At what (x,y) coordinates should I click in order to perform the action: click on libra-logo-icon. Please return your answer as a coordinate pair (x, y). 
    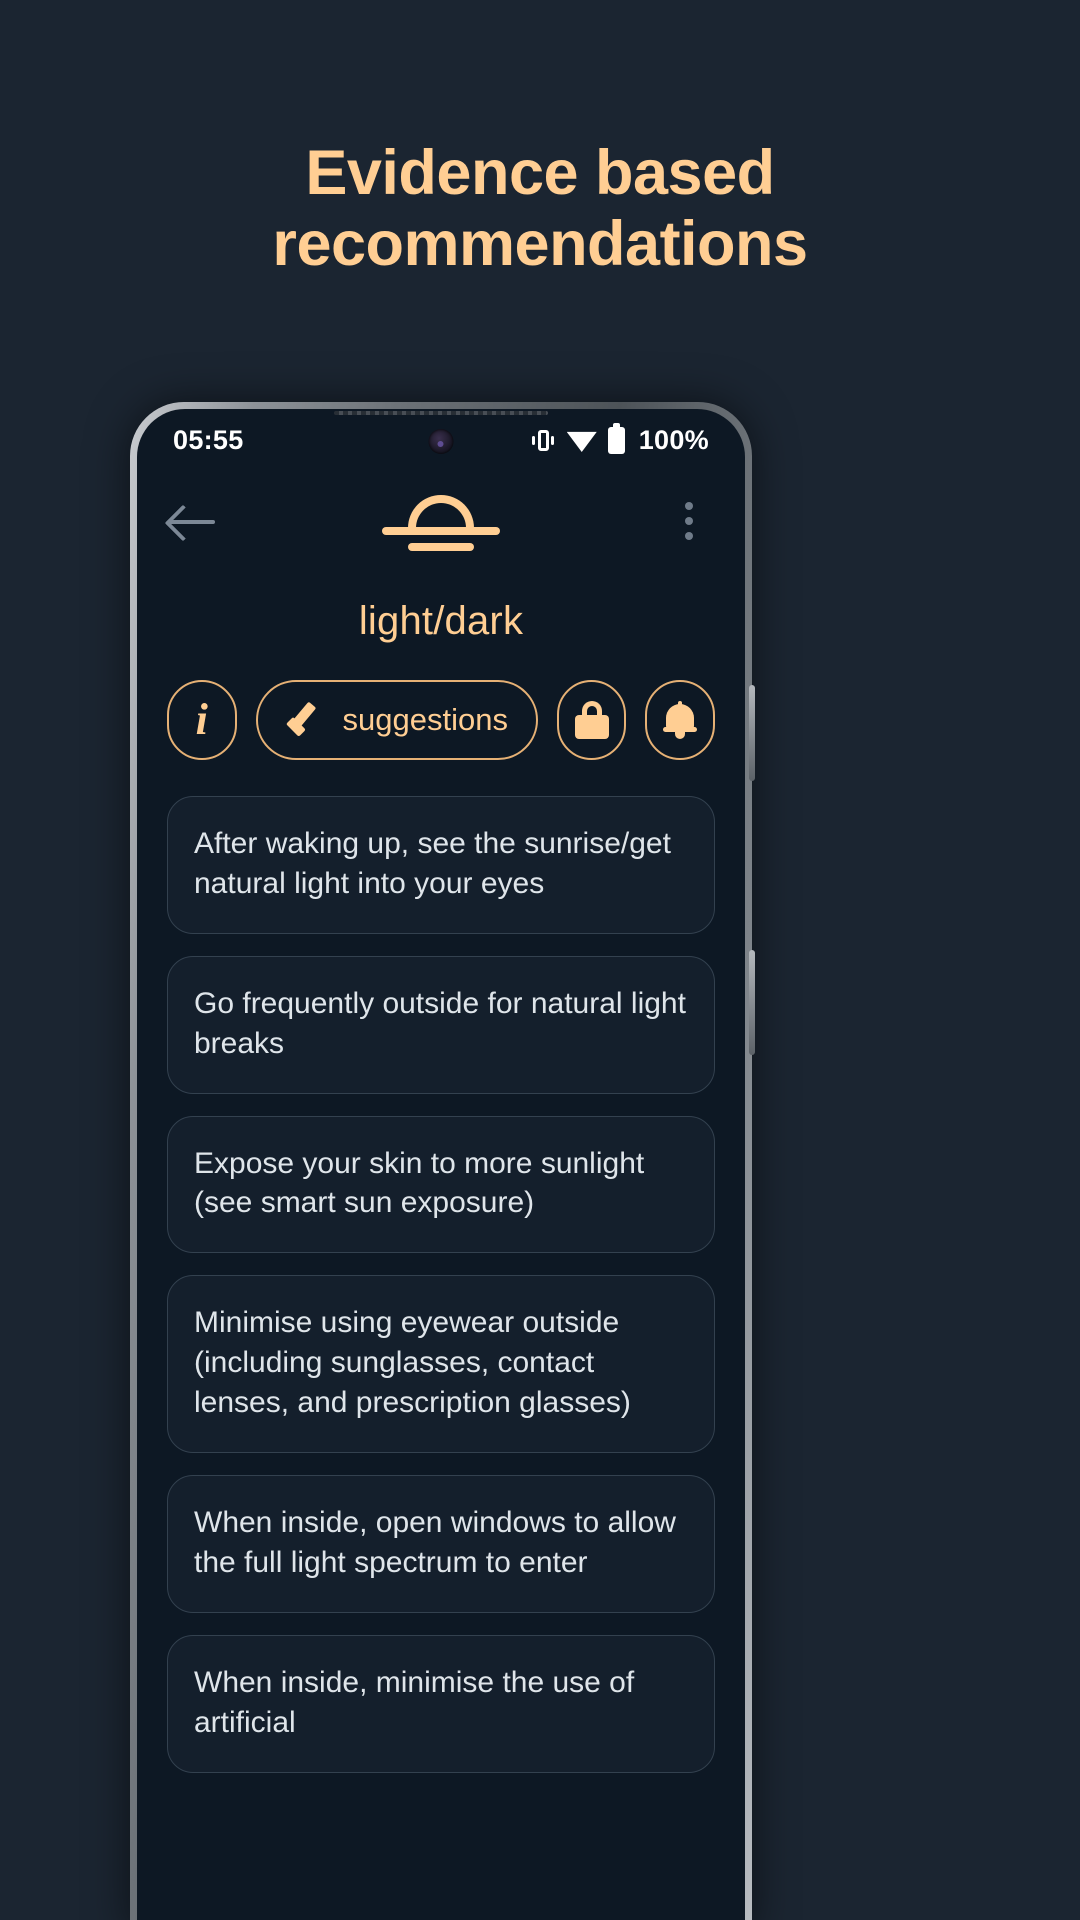
    Looking at the image, I should click on (441, 522).